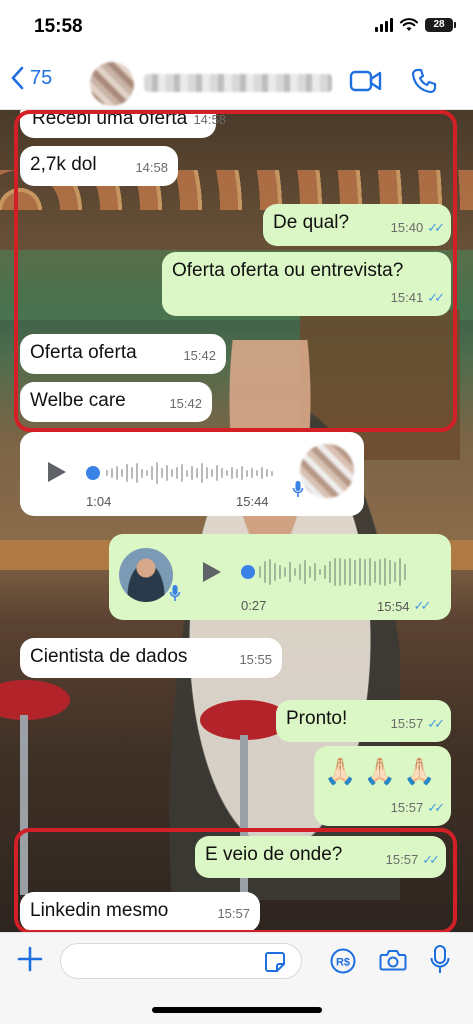  Describe the element at coordinates (30, 959) in the screenshot. I see `plus-icon` at that location.